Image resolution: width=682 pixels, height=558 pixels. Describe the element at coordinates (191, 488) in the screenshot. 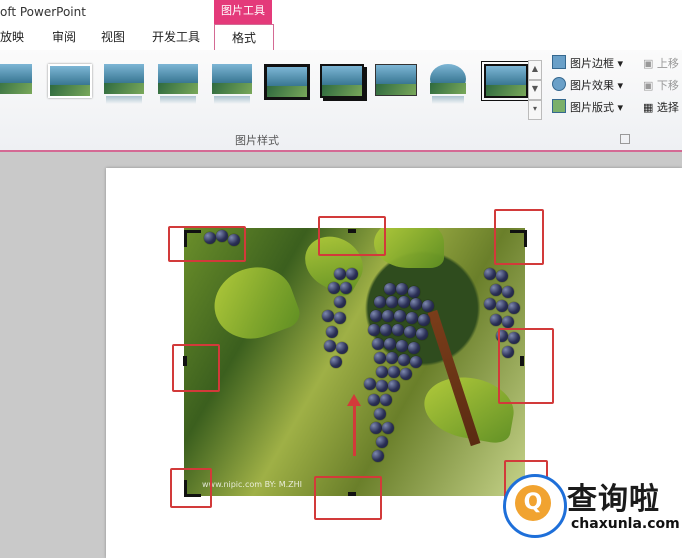

I see `annotation-box-bottom-left` at that location.